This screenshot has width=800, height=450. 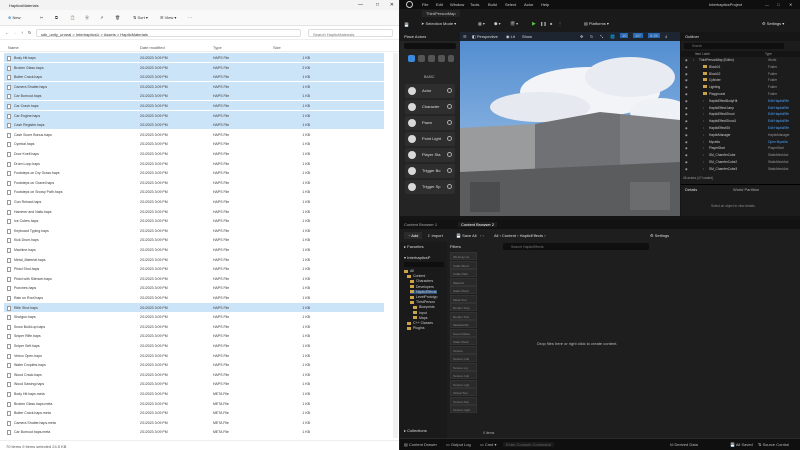 I want to click on maximize-icon: □, so click(x=778, y=4).